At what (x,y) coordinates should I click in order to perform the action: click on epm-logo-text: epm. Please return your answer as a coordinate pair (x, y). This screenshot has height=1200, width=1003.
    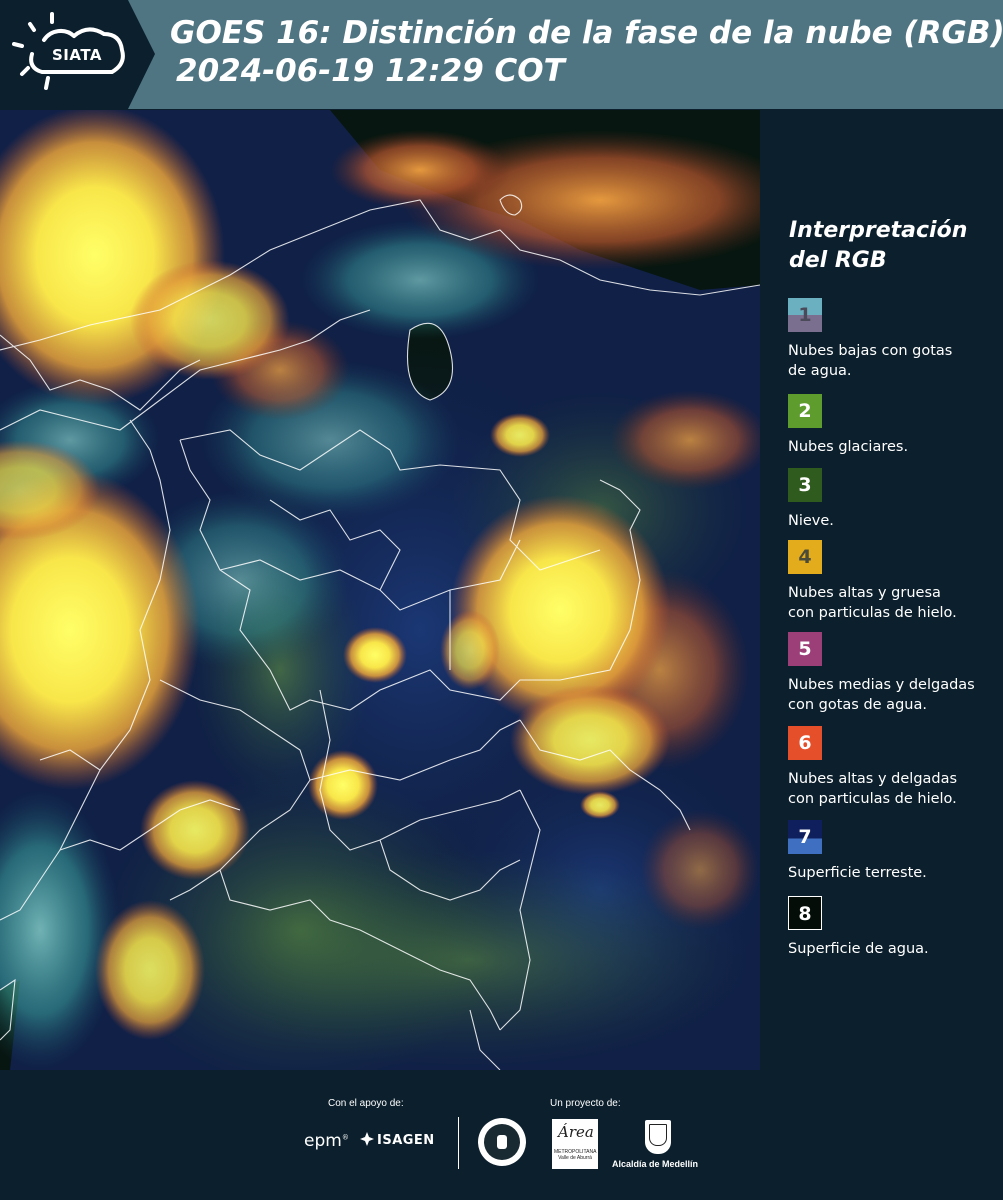
    Looking at the image, I should click on (323, 1141).